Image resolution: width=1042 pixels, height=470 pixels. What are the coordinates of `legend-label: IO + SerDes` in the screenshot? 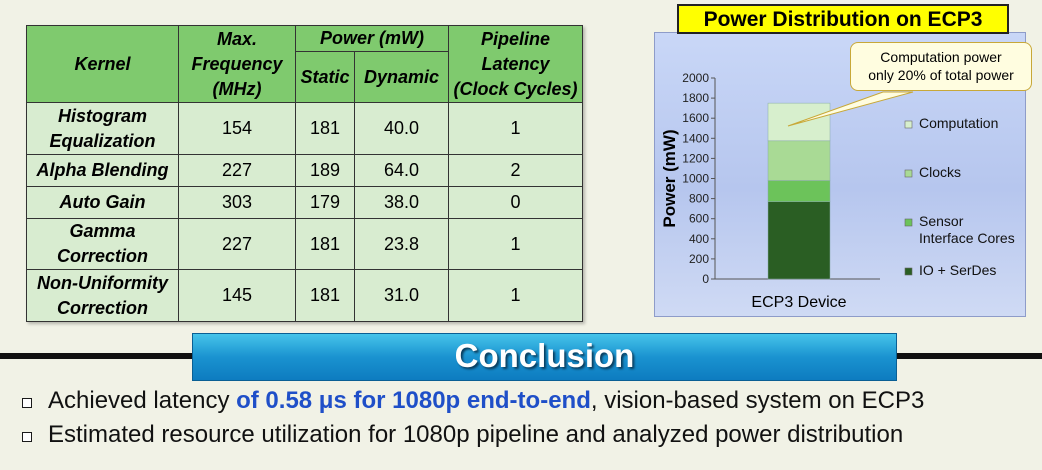 It's located at (957, 270).